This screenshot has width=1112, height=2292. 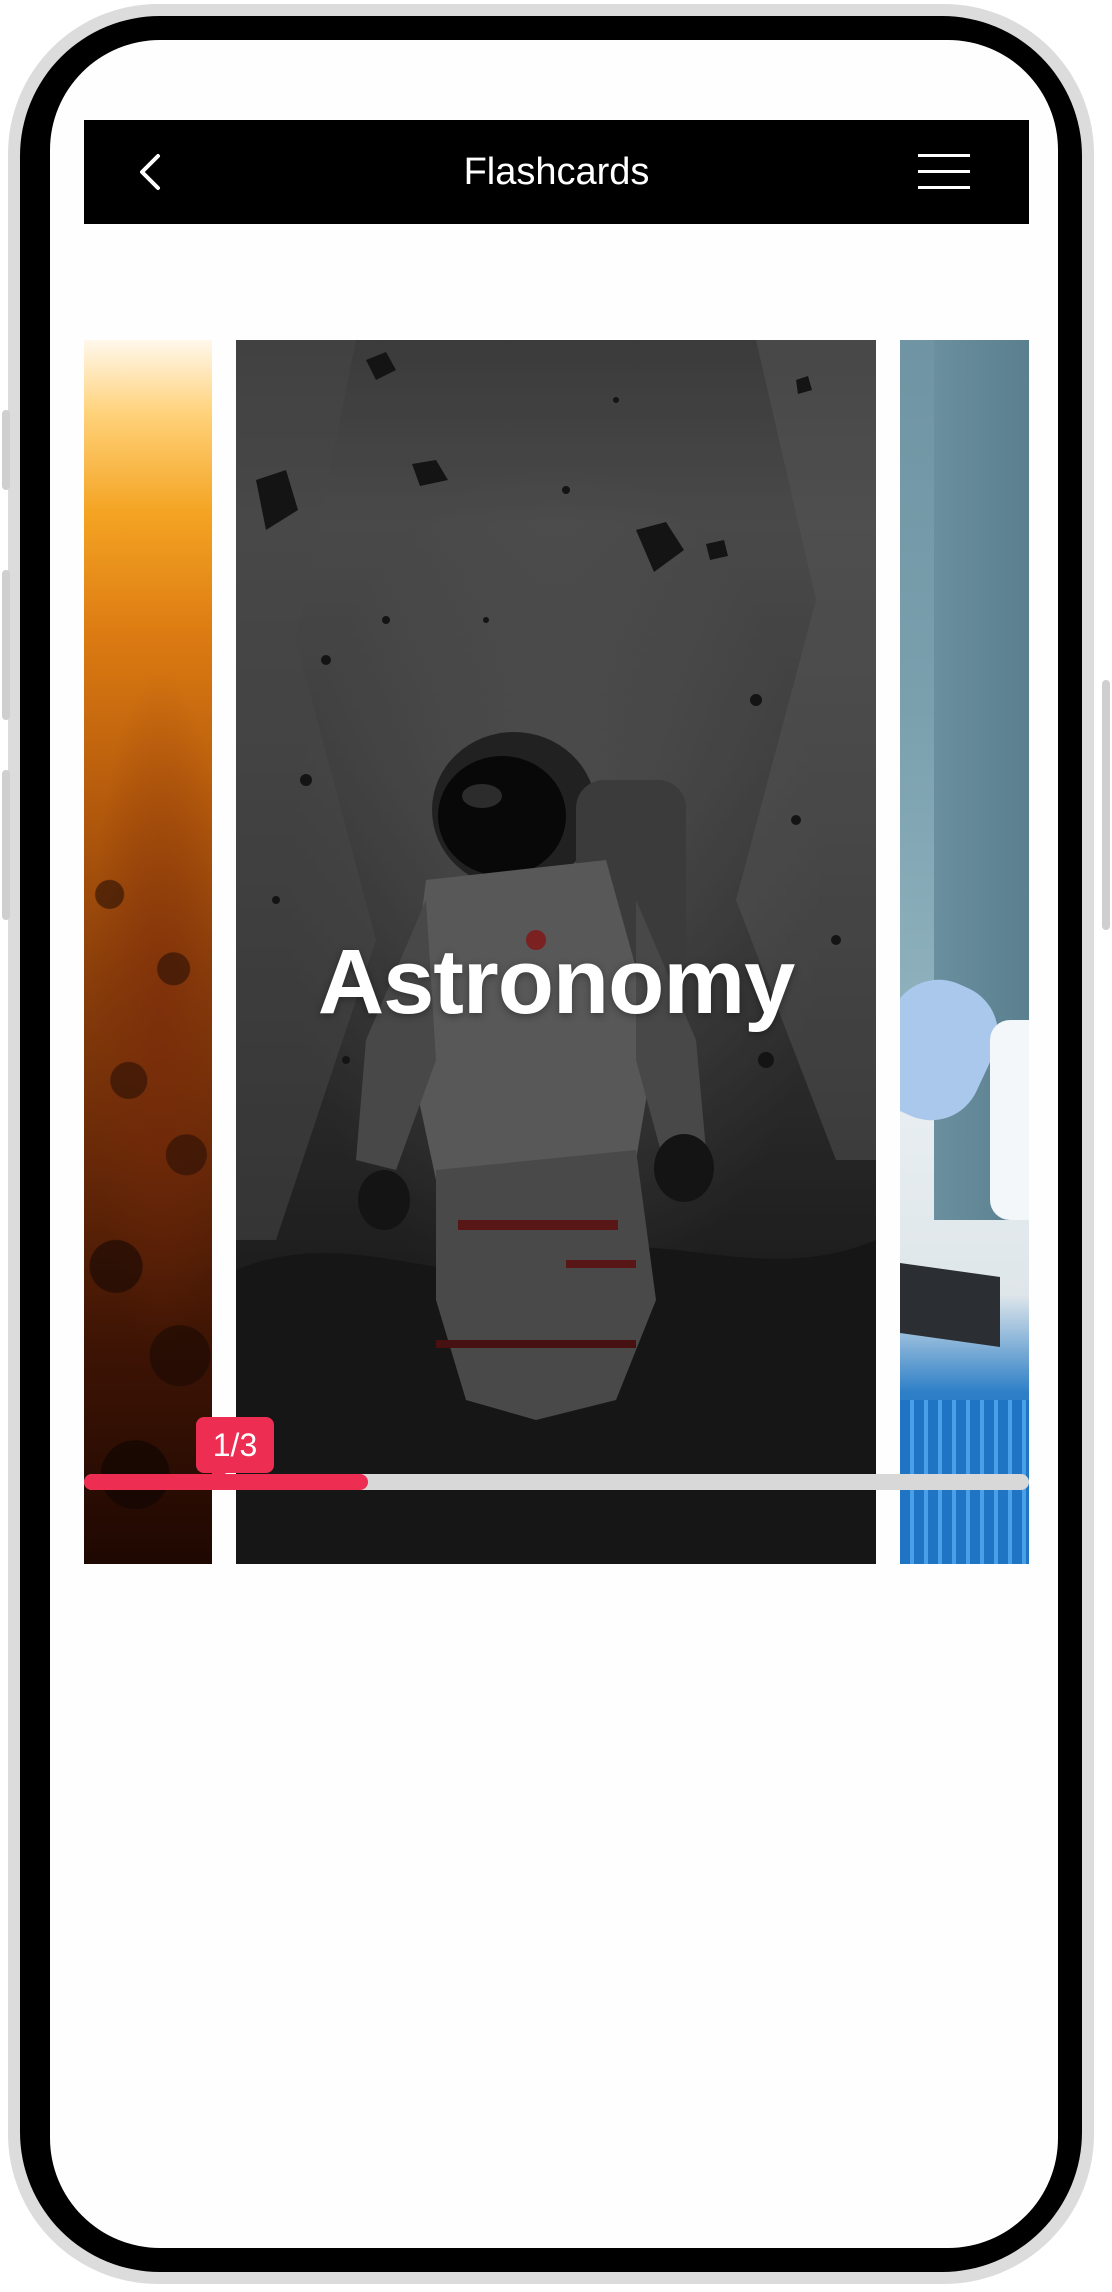 What do you see at coordinates (6, 845) in the screenshot?
I see `mute-switch` at bounding box center [6, 845].